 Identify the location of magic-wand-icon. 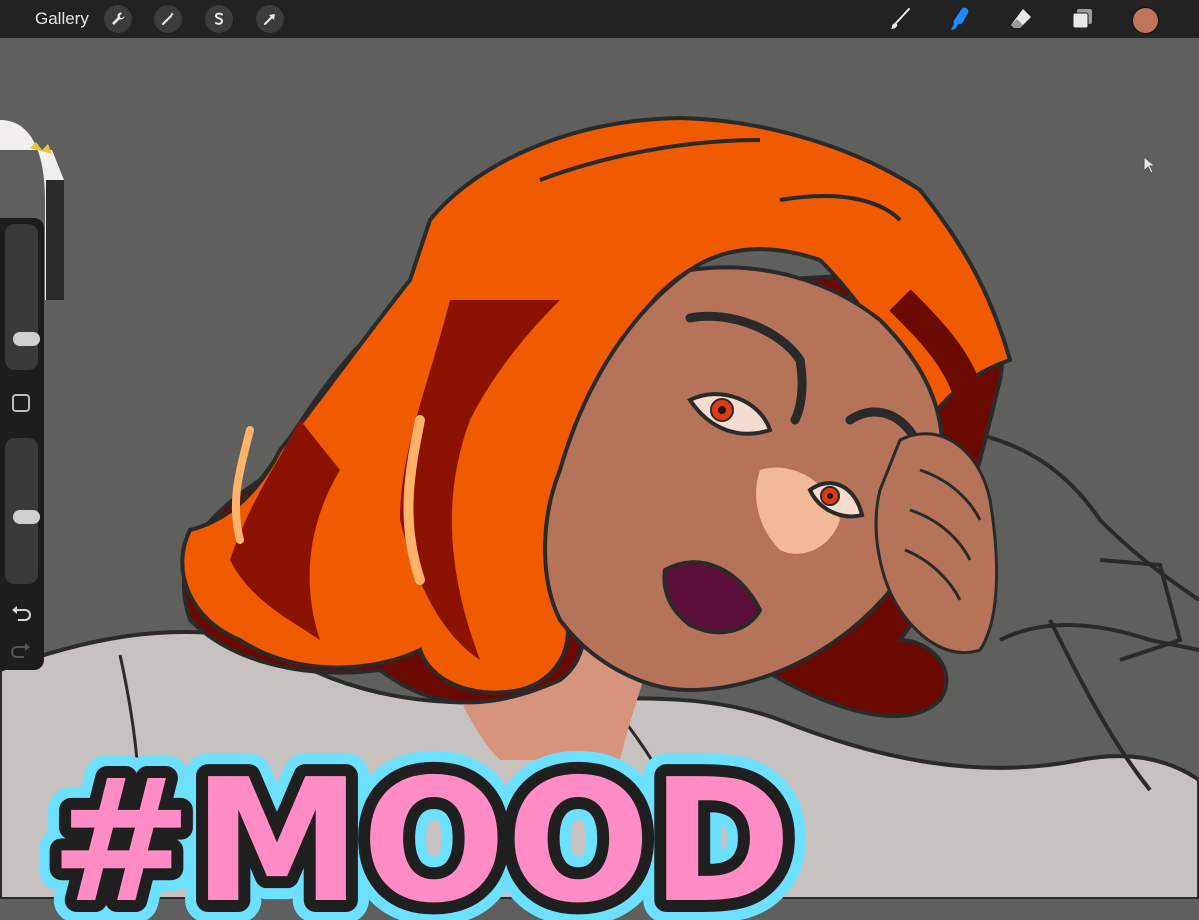
(168, 18).